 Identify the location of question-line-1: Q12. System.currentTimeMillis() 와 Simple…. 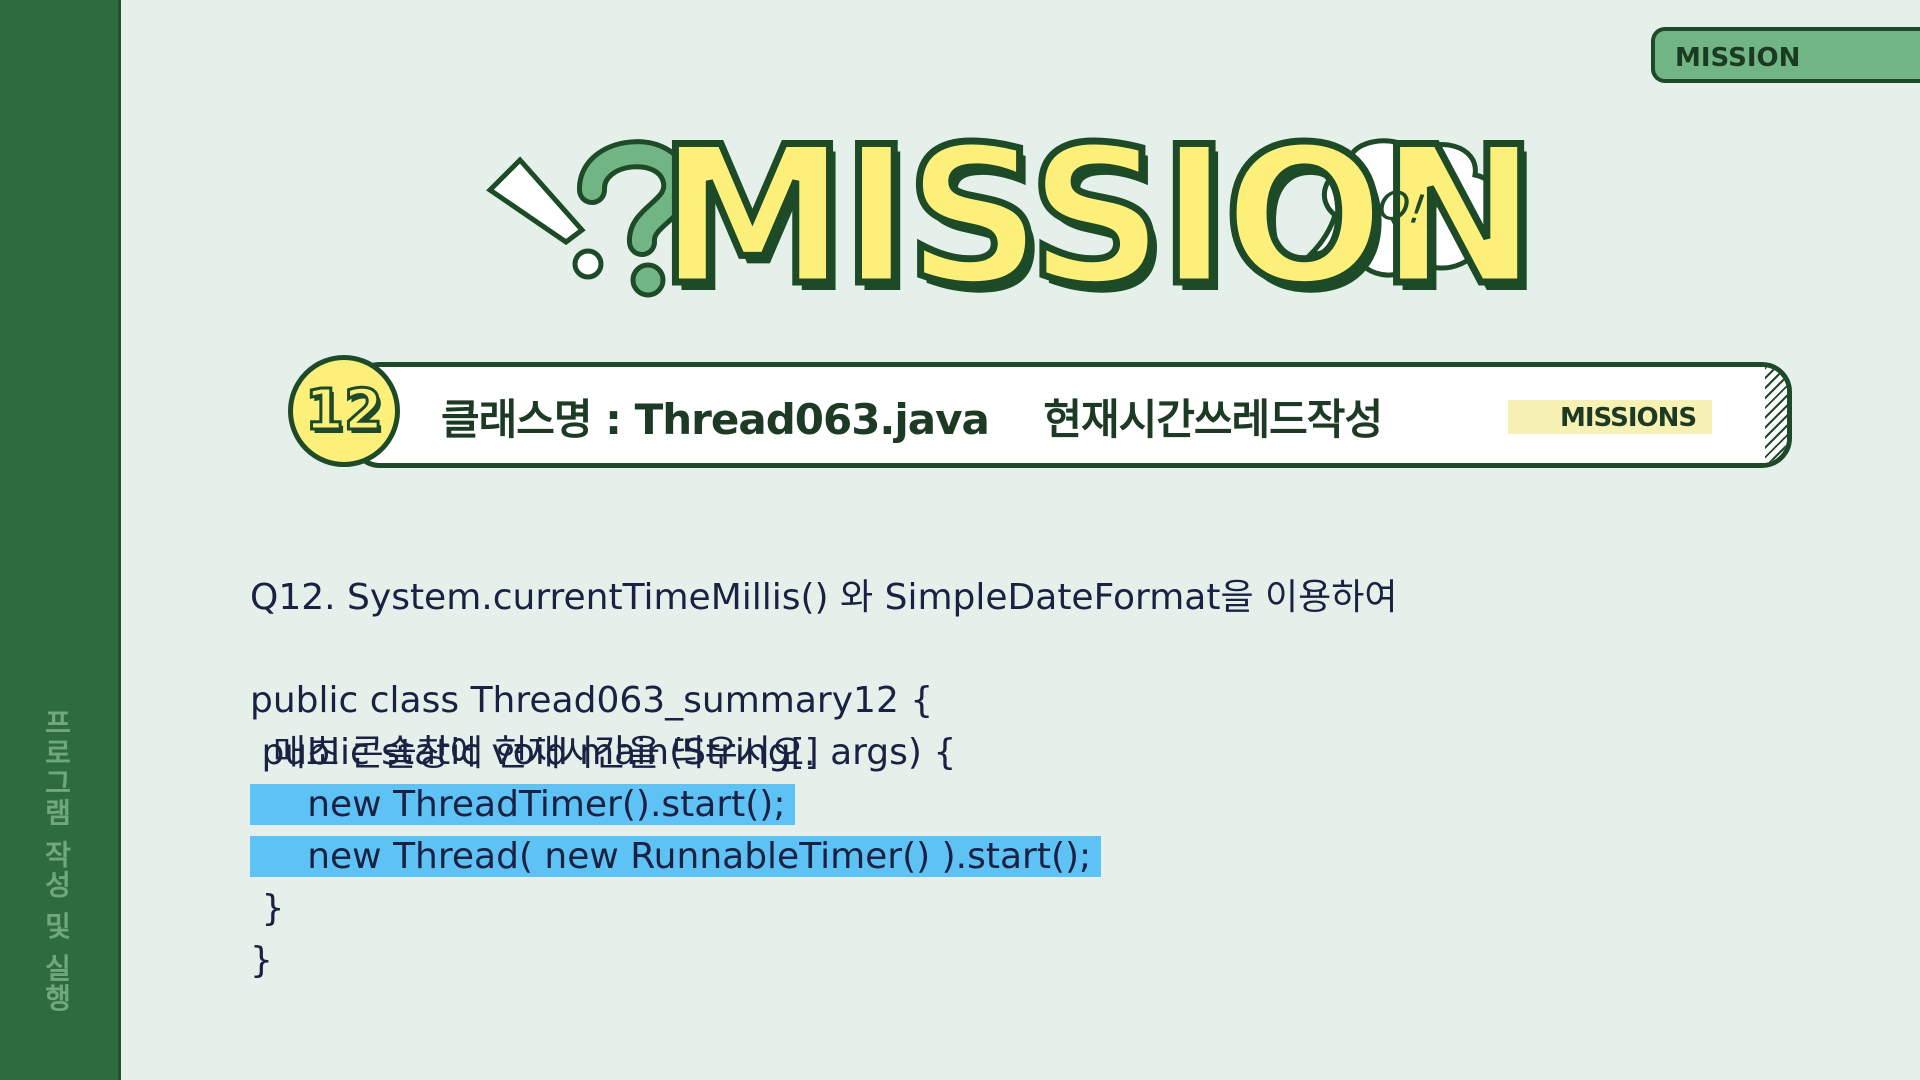
(824, 597).